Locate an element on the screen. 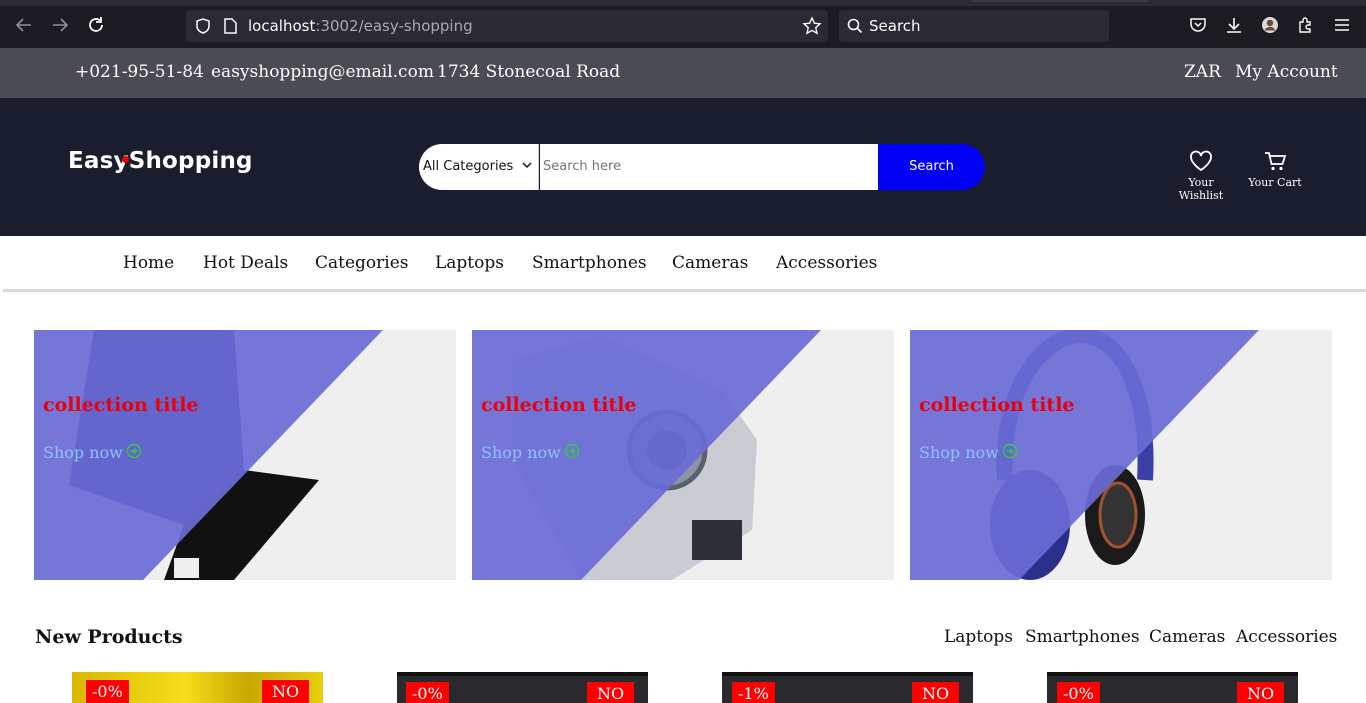  url-text: localhost:3002/easy-shopping is located at coordinates (360, 26).